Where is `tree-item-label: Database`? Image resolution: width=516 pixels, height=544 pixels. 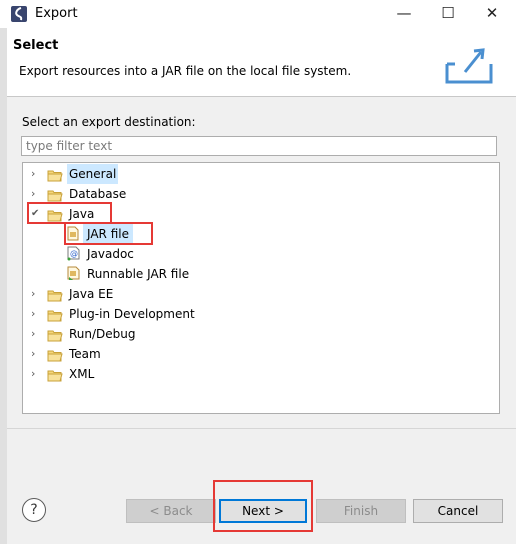 tree-item-label: Database is located at coordinates (98, 194).